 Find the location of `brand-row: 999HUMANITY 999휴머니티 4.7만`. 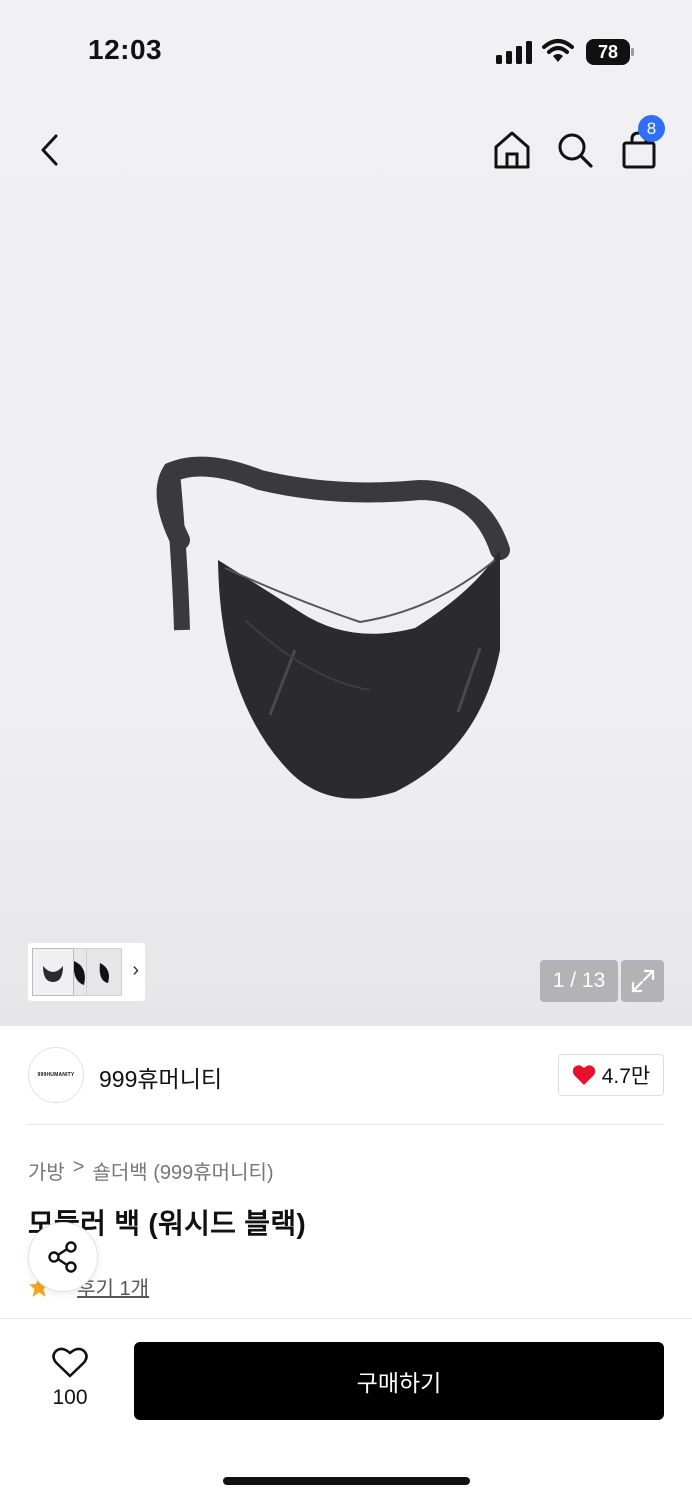

brand-row: 999HUMANITY 999휴머니티 4.7만 is located at coordinates (346, 1075).